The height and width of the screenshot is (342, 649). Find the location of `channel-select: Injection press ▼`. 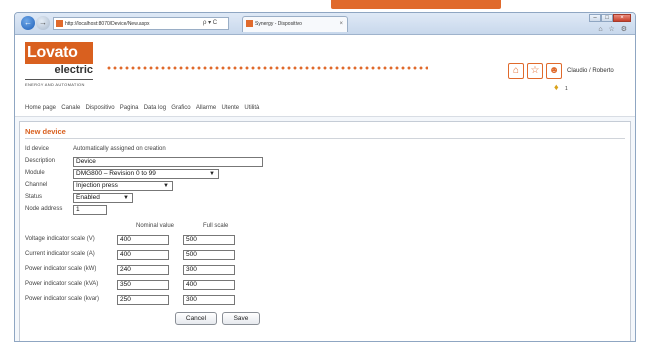

channel-select: Injection press ▼ is located at coordinates (123, 186).